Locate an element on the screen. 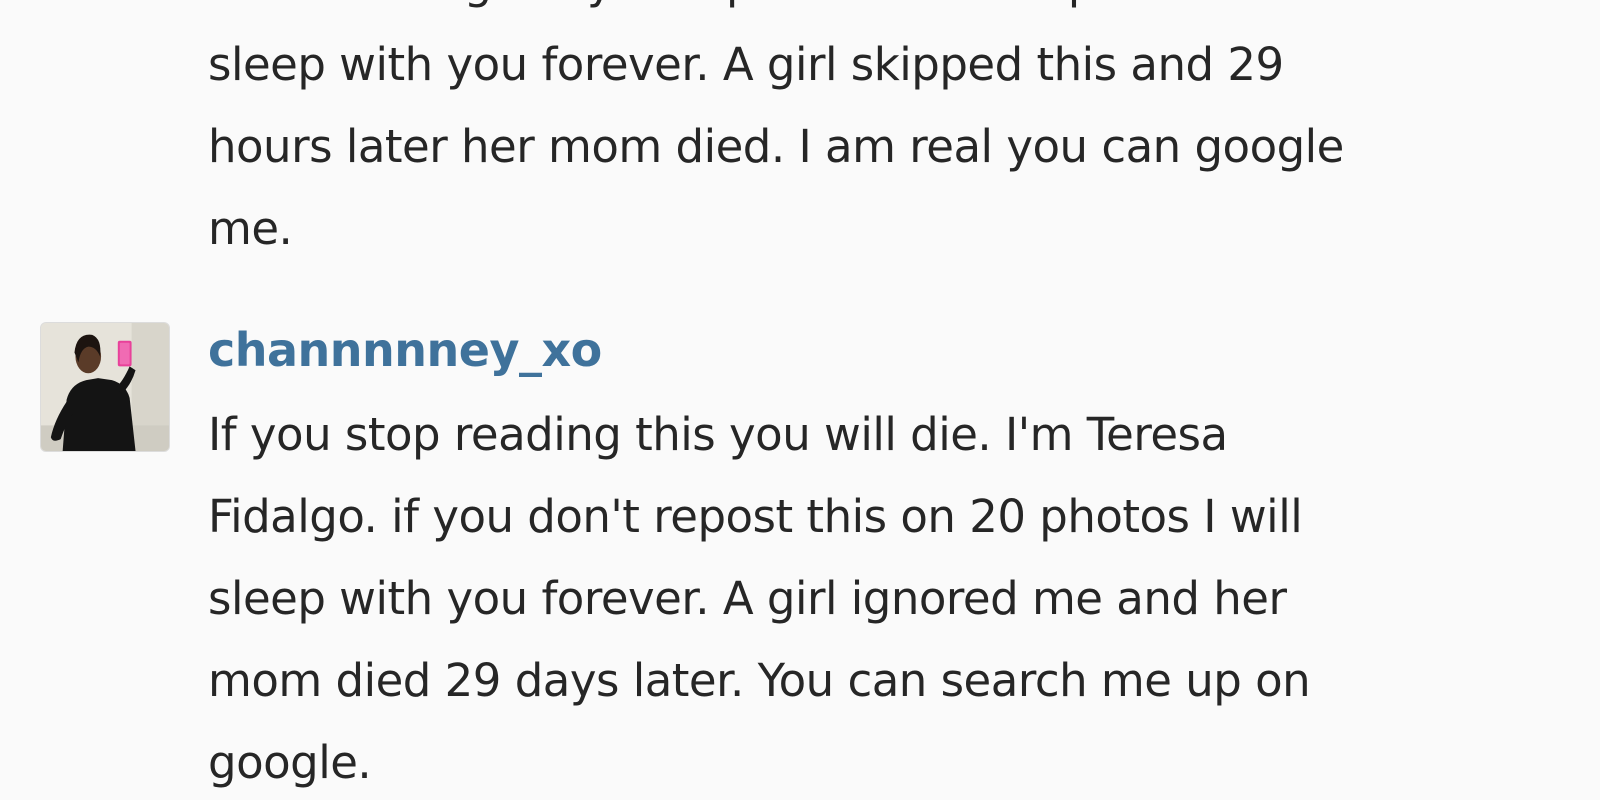 This screenshot has height=800, width=1600. comment-username: channnnney_xo is located at coordinates (405, 350).